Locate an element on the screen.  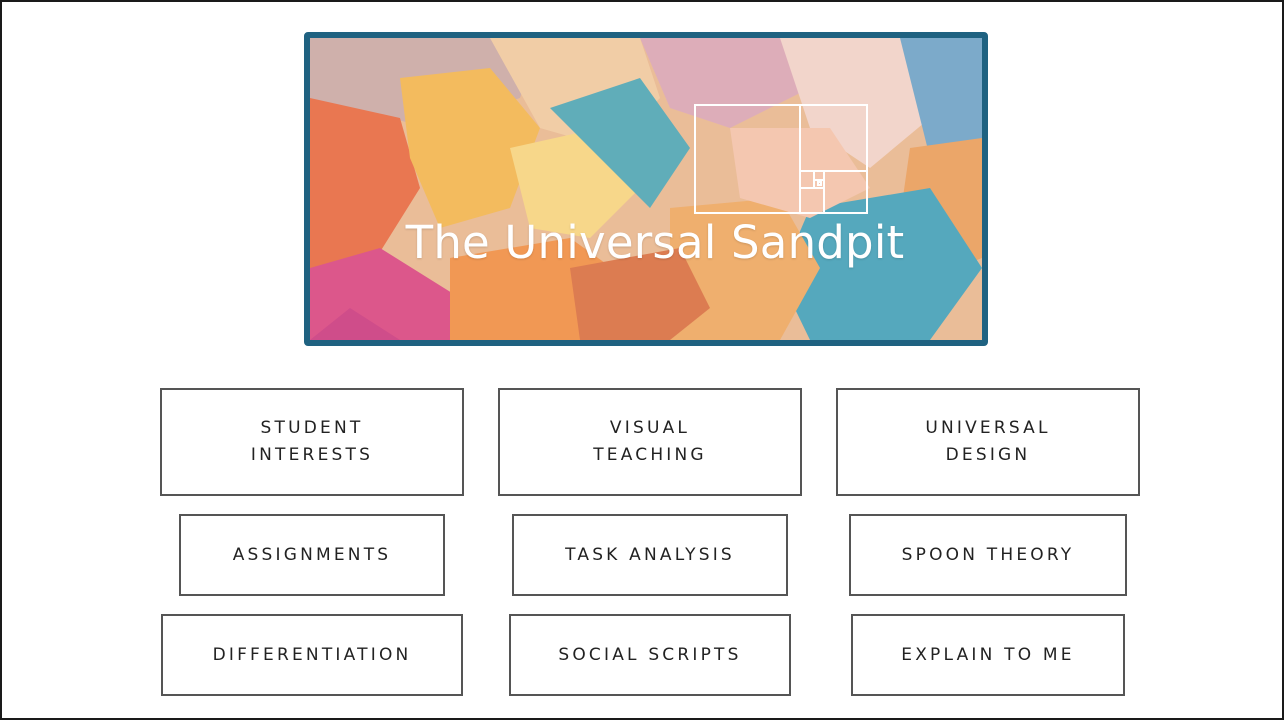
golden-ratio-logo-icon is located at coordinates (781, 159).